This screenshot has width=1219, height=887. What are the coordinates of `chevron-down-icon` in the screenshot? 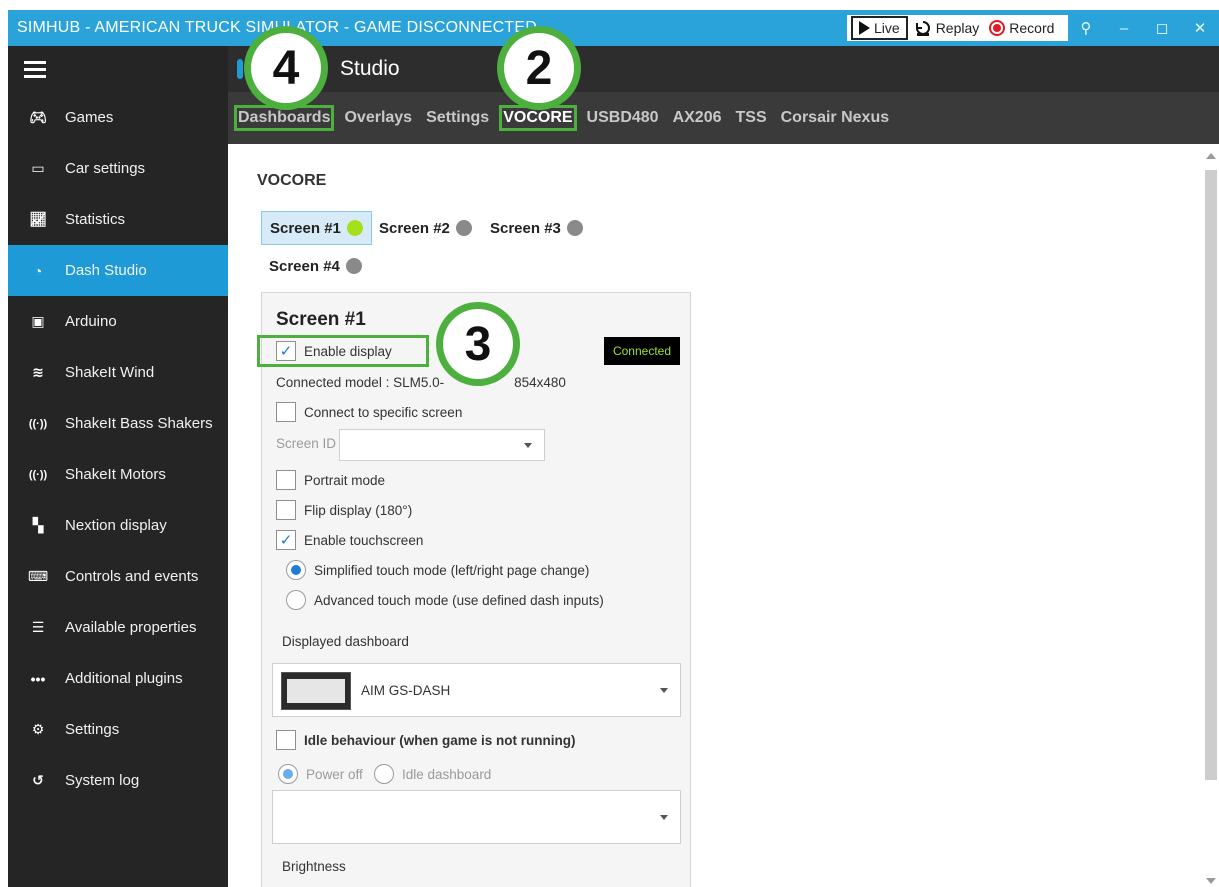 It's located at (664, 690).